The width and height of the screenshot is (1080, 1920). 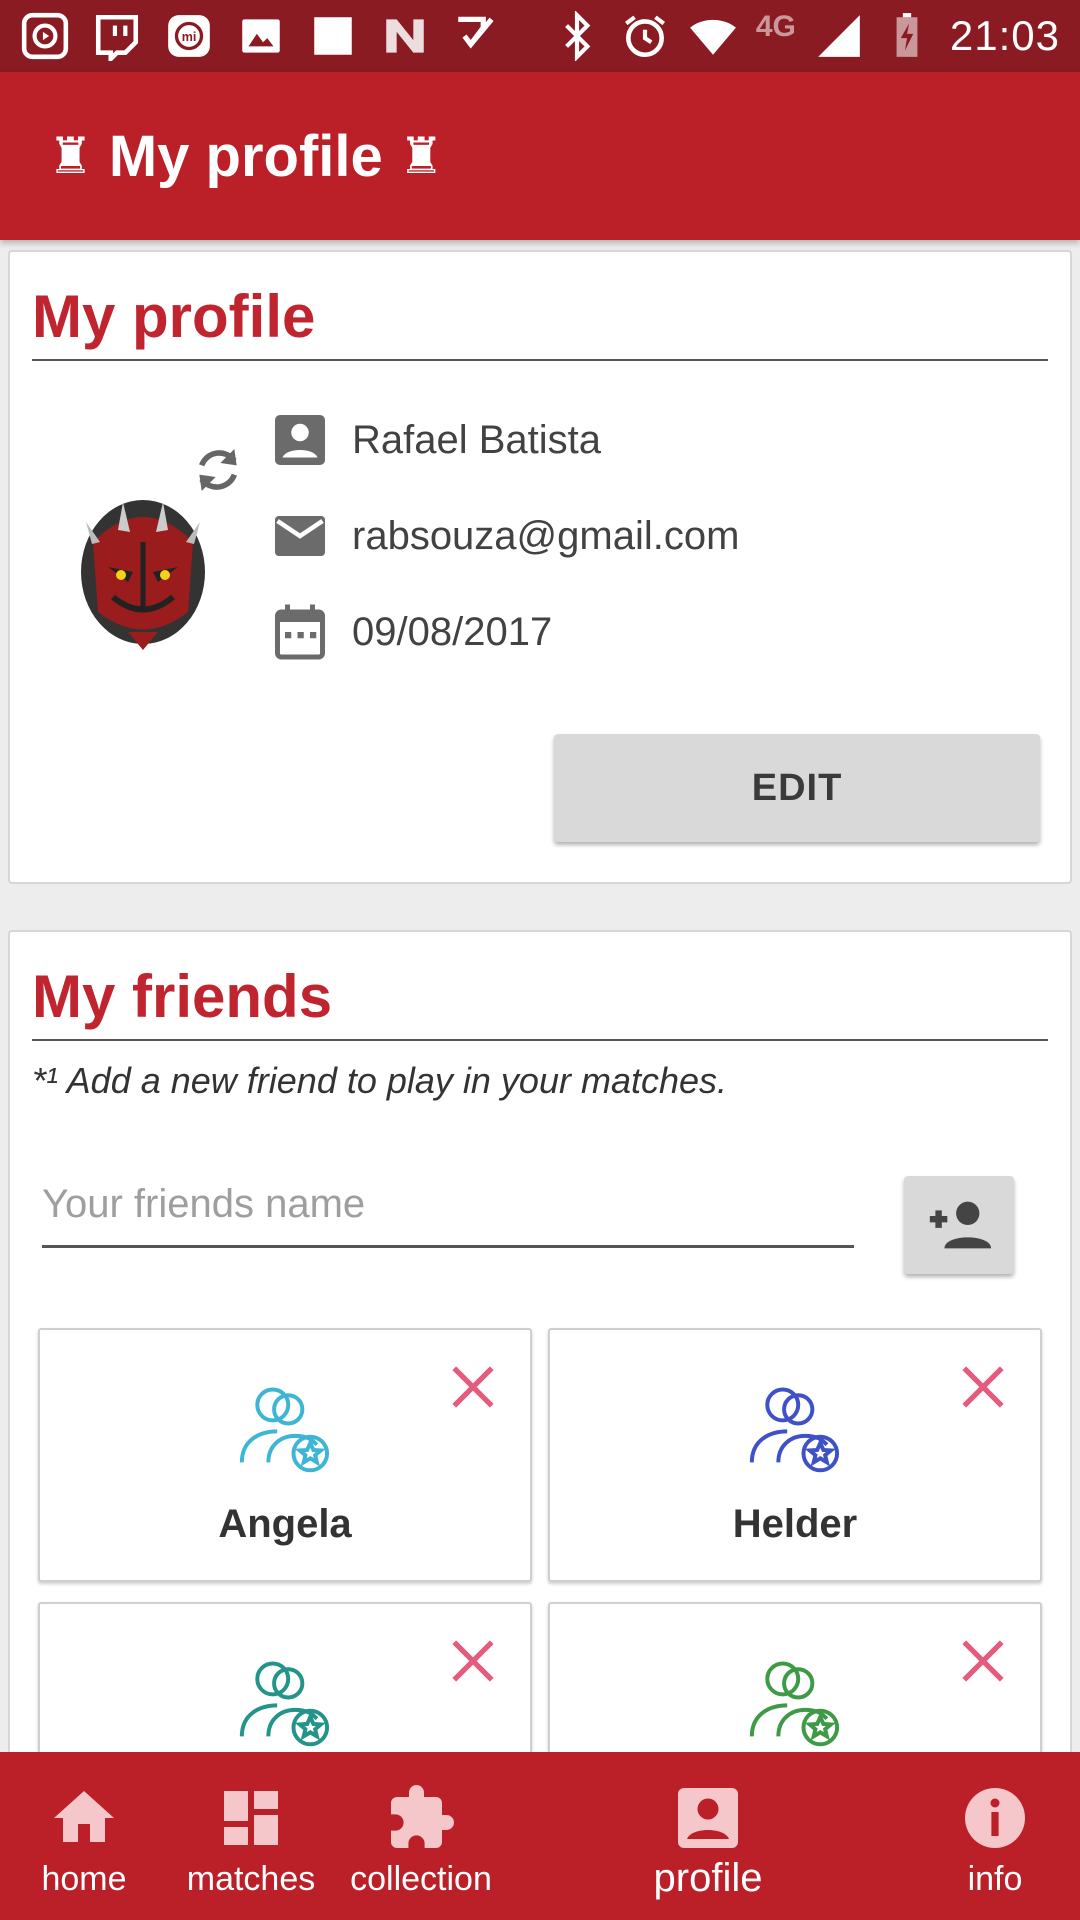 What do you see at coordinates (300, 440) in the screenshot?
I see `person-icon` at bounding box center [300, 440].